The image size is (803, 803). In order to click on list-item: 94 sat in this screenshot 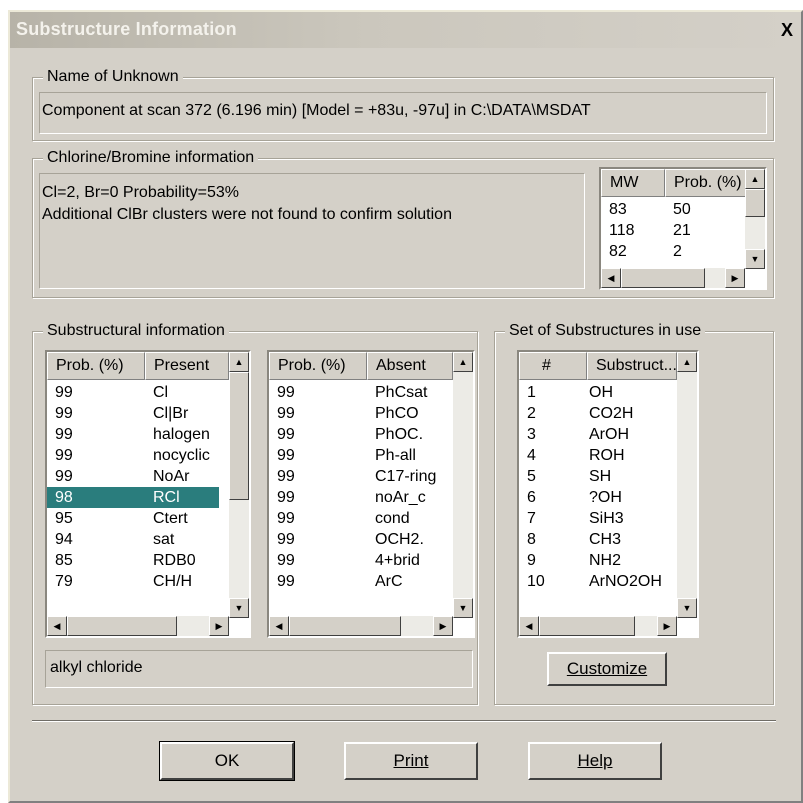, I will do `click(133, 539)`.